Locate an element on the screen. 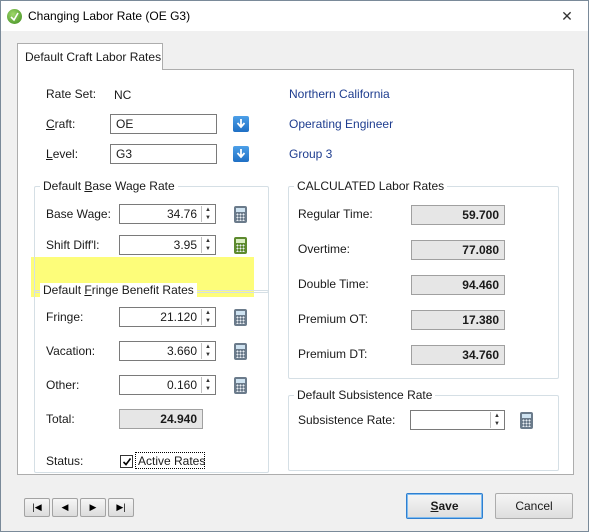 This screenshot has height=532, width=589. level-label: Level: is located at coordinates (62, 154).